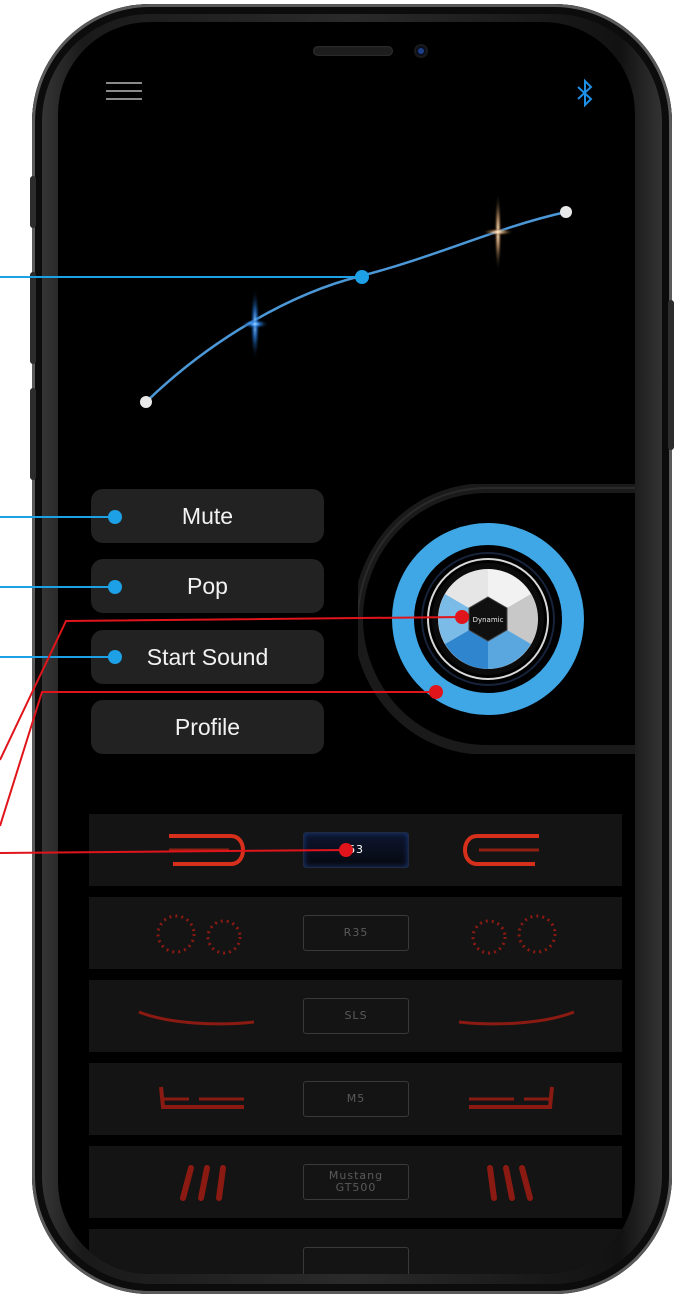 This screenshot has height=1297, width=685. I want to click on sound-profile-row-mustang-gt500: Mustang GT500, so click(355, 1182).